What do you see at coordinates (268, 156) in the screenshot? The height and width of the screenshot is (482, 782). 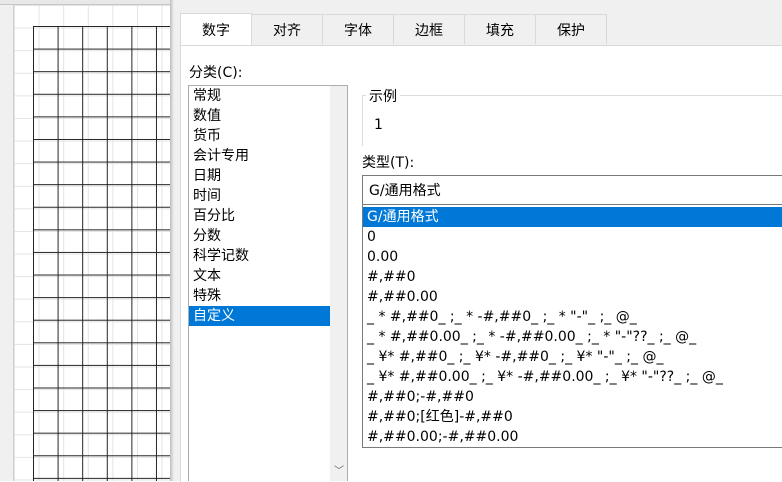 I see `category-item-accounting: 会计专用` at bounding box center [268, 156].